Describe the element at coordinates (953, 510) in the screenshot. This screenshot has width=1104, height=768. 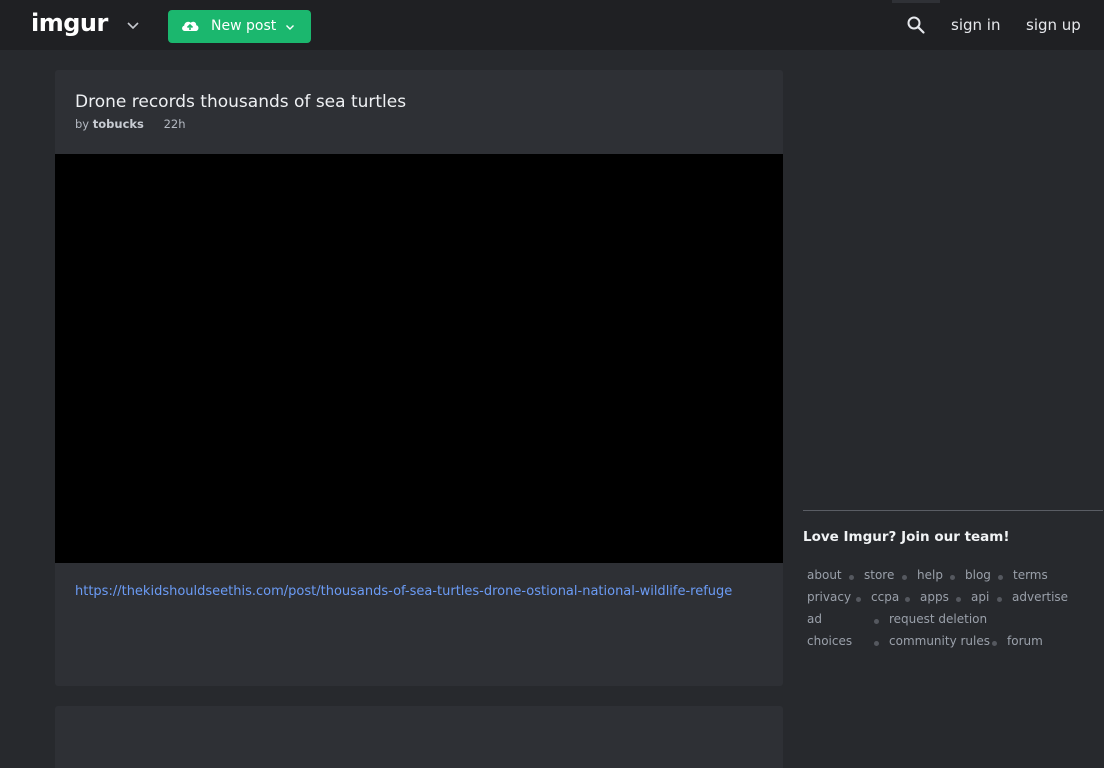
I see `sidebar-divider` at that location.